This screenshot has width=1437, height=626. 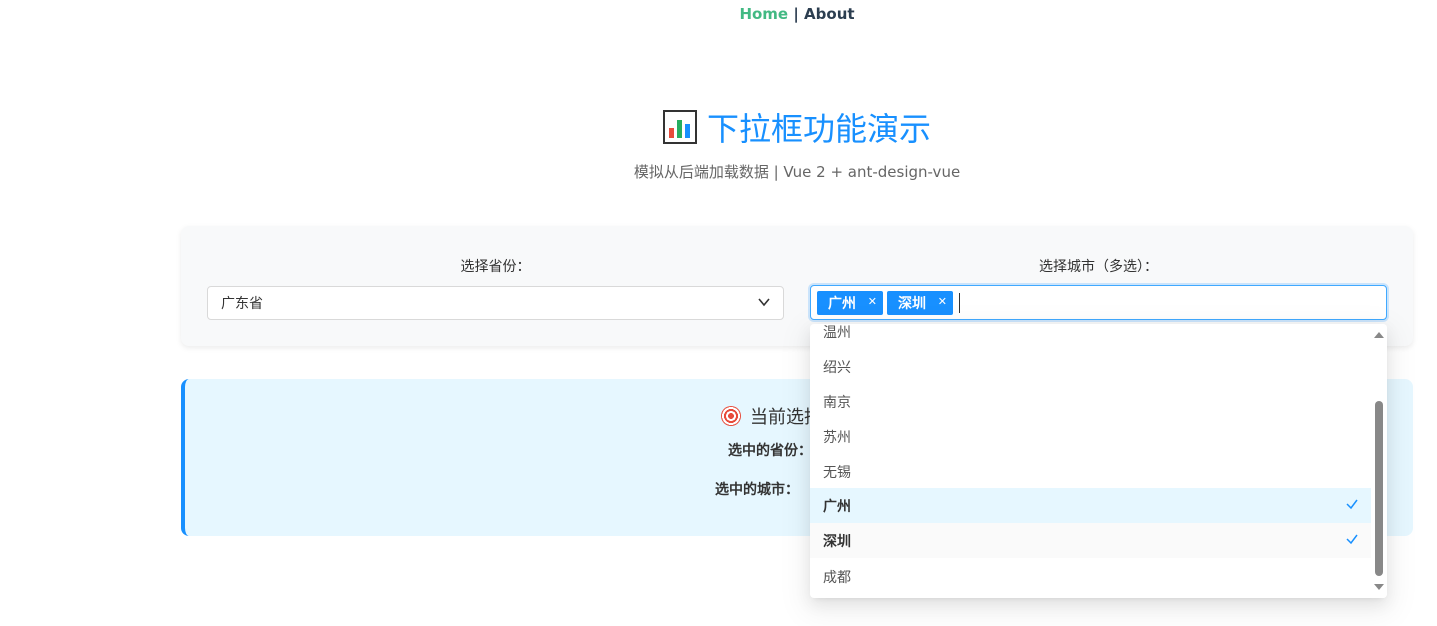 I want to click on result-title: 当前选择, so click(x=771, y=416).